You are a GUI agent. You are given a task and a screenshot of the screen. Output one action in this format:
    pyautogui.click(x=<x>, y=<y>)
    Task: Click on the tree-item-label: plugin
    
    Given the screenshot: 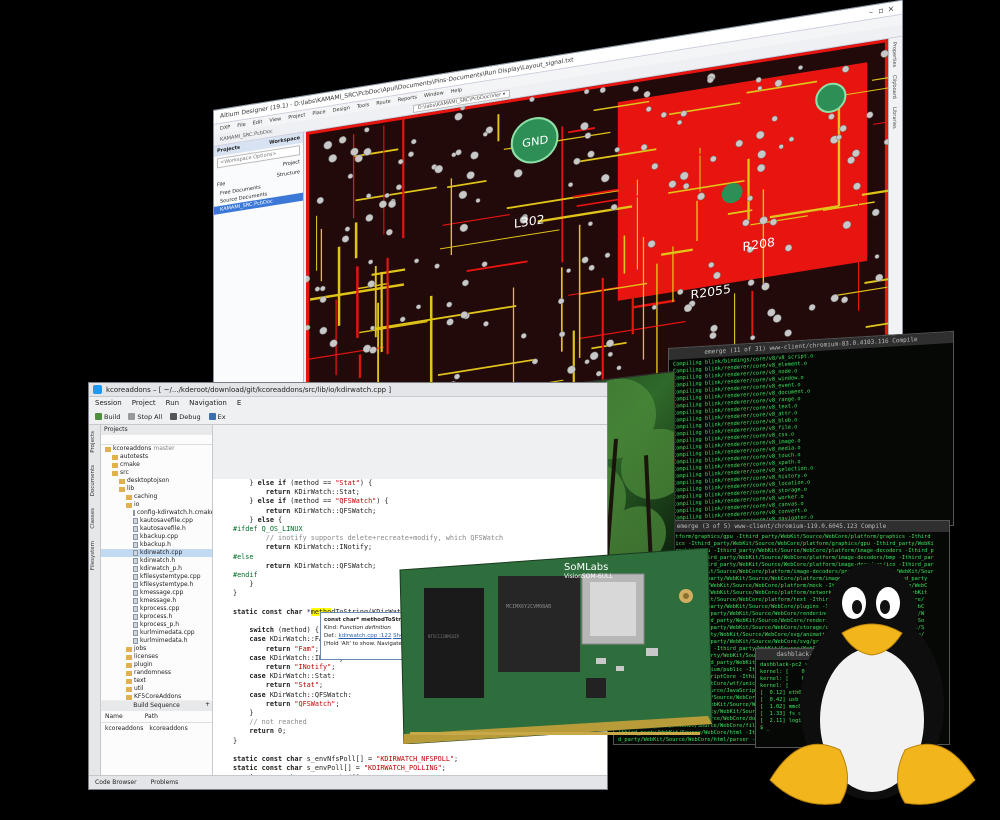 What is the action you would take?
    pyautogui.click(x=143, y=664)
    